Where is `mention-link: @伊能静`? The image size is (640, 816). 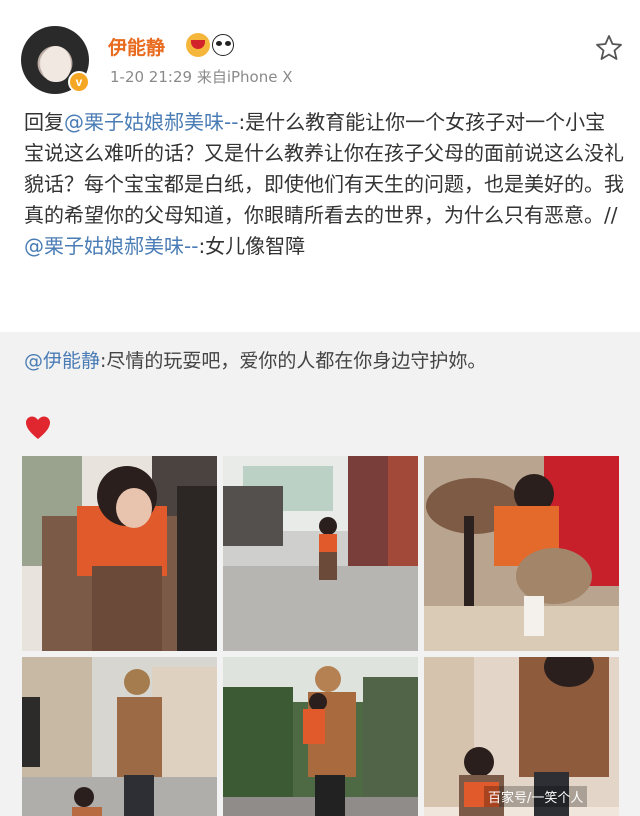 mention-link: @伊能静 is located at coordinates (62, 361).